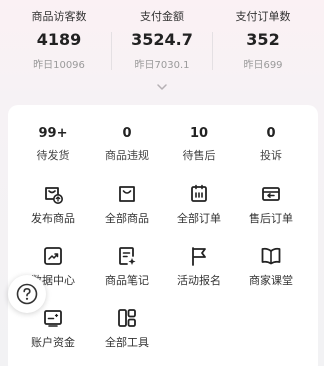  What do you see at coordinates (127, 318) in the screenshot?
I see `tools-grid-icon` at bounding box center [127, 318].